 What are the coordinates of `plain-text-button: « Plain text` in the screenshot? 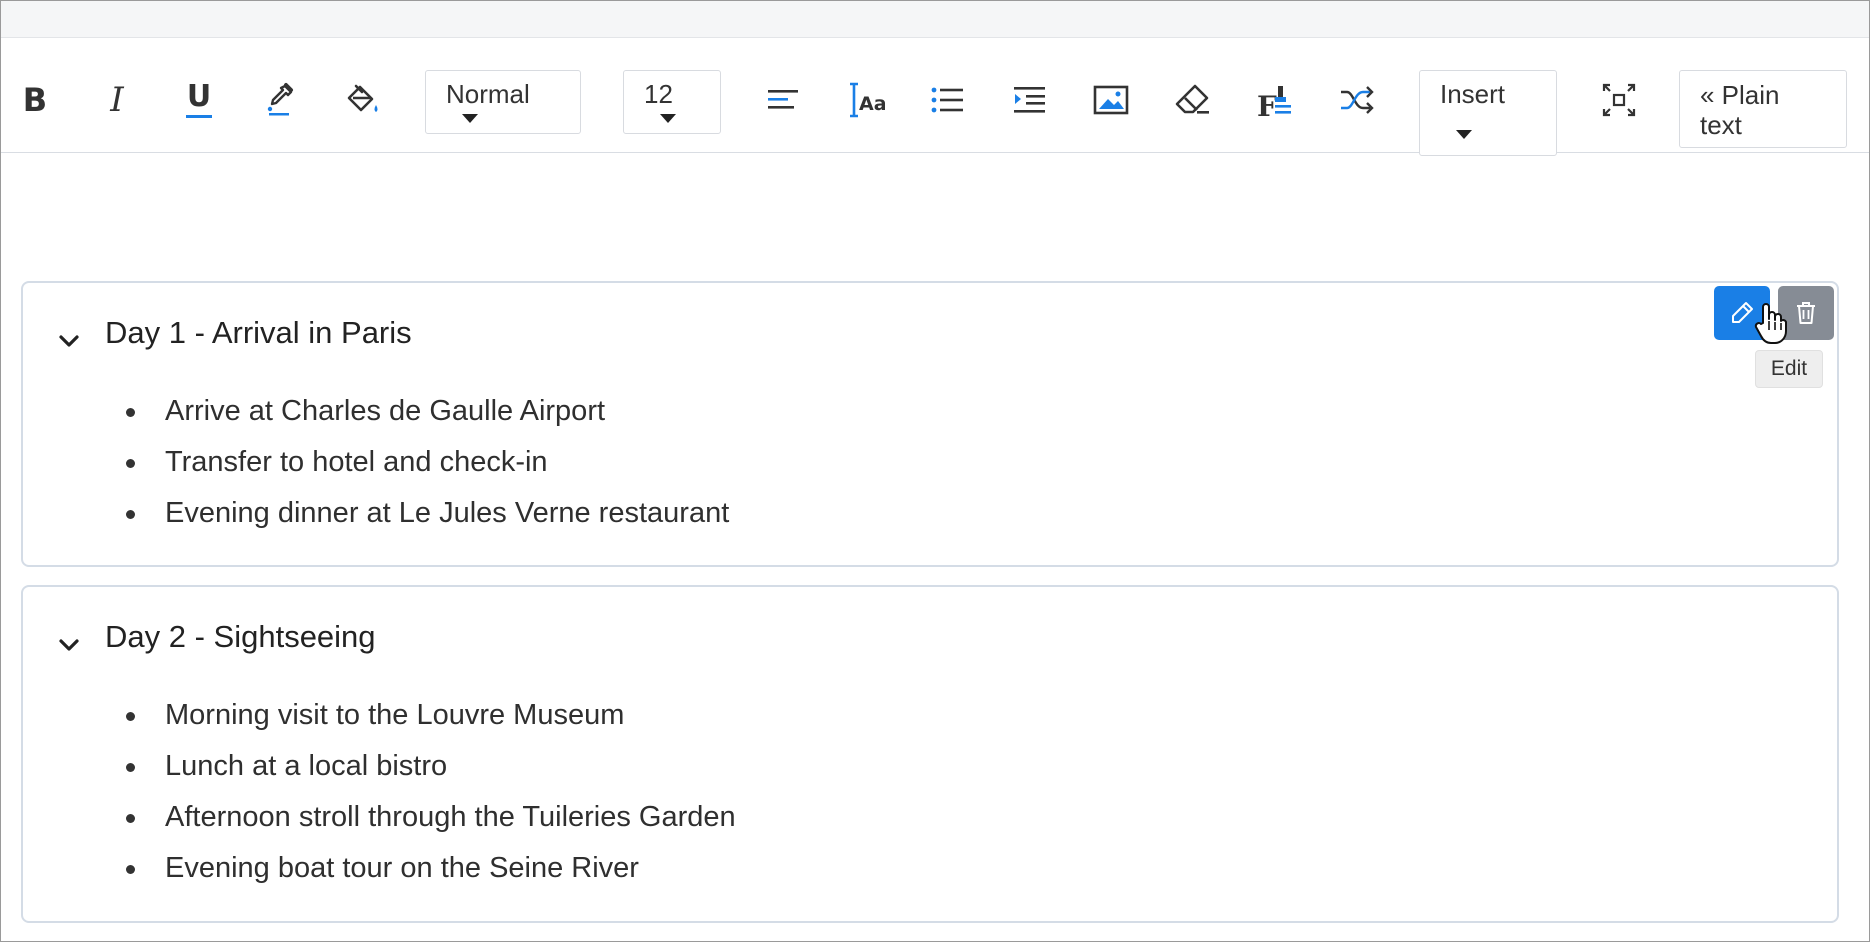 It's located at (1763, 109).